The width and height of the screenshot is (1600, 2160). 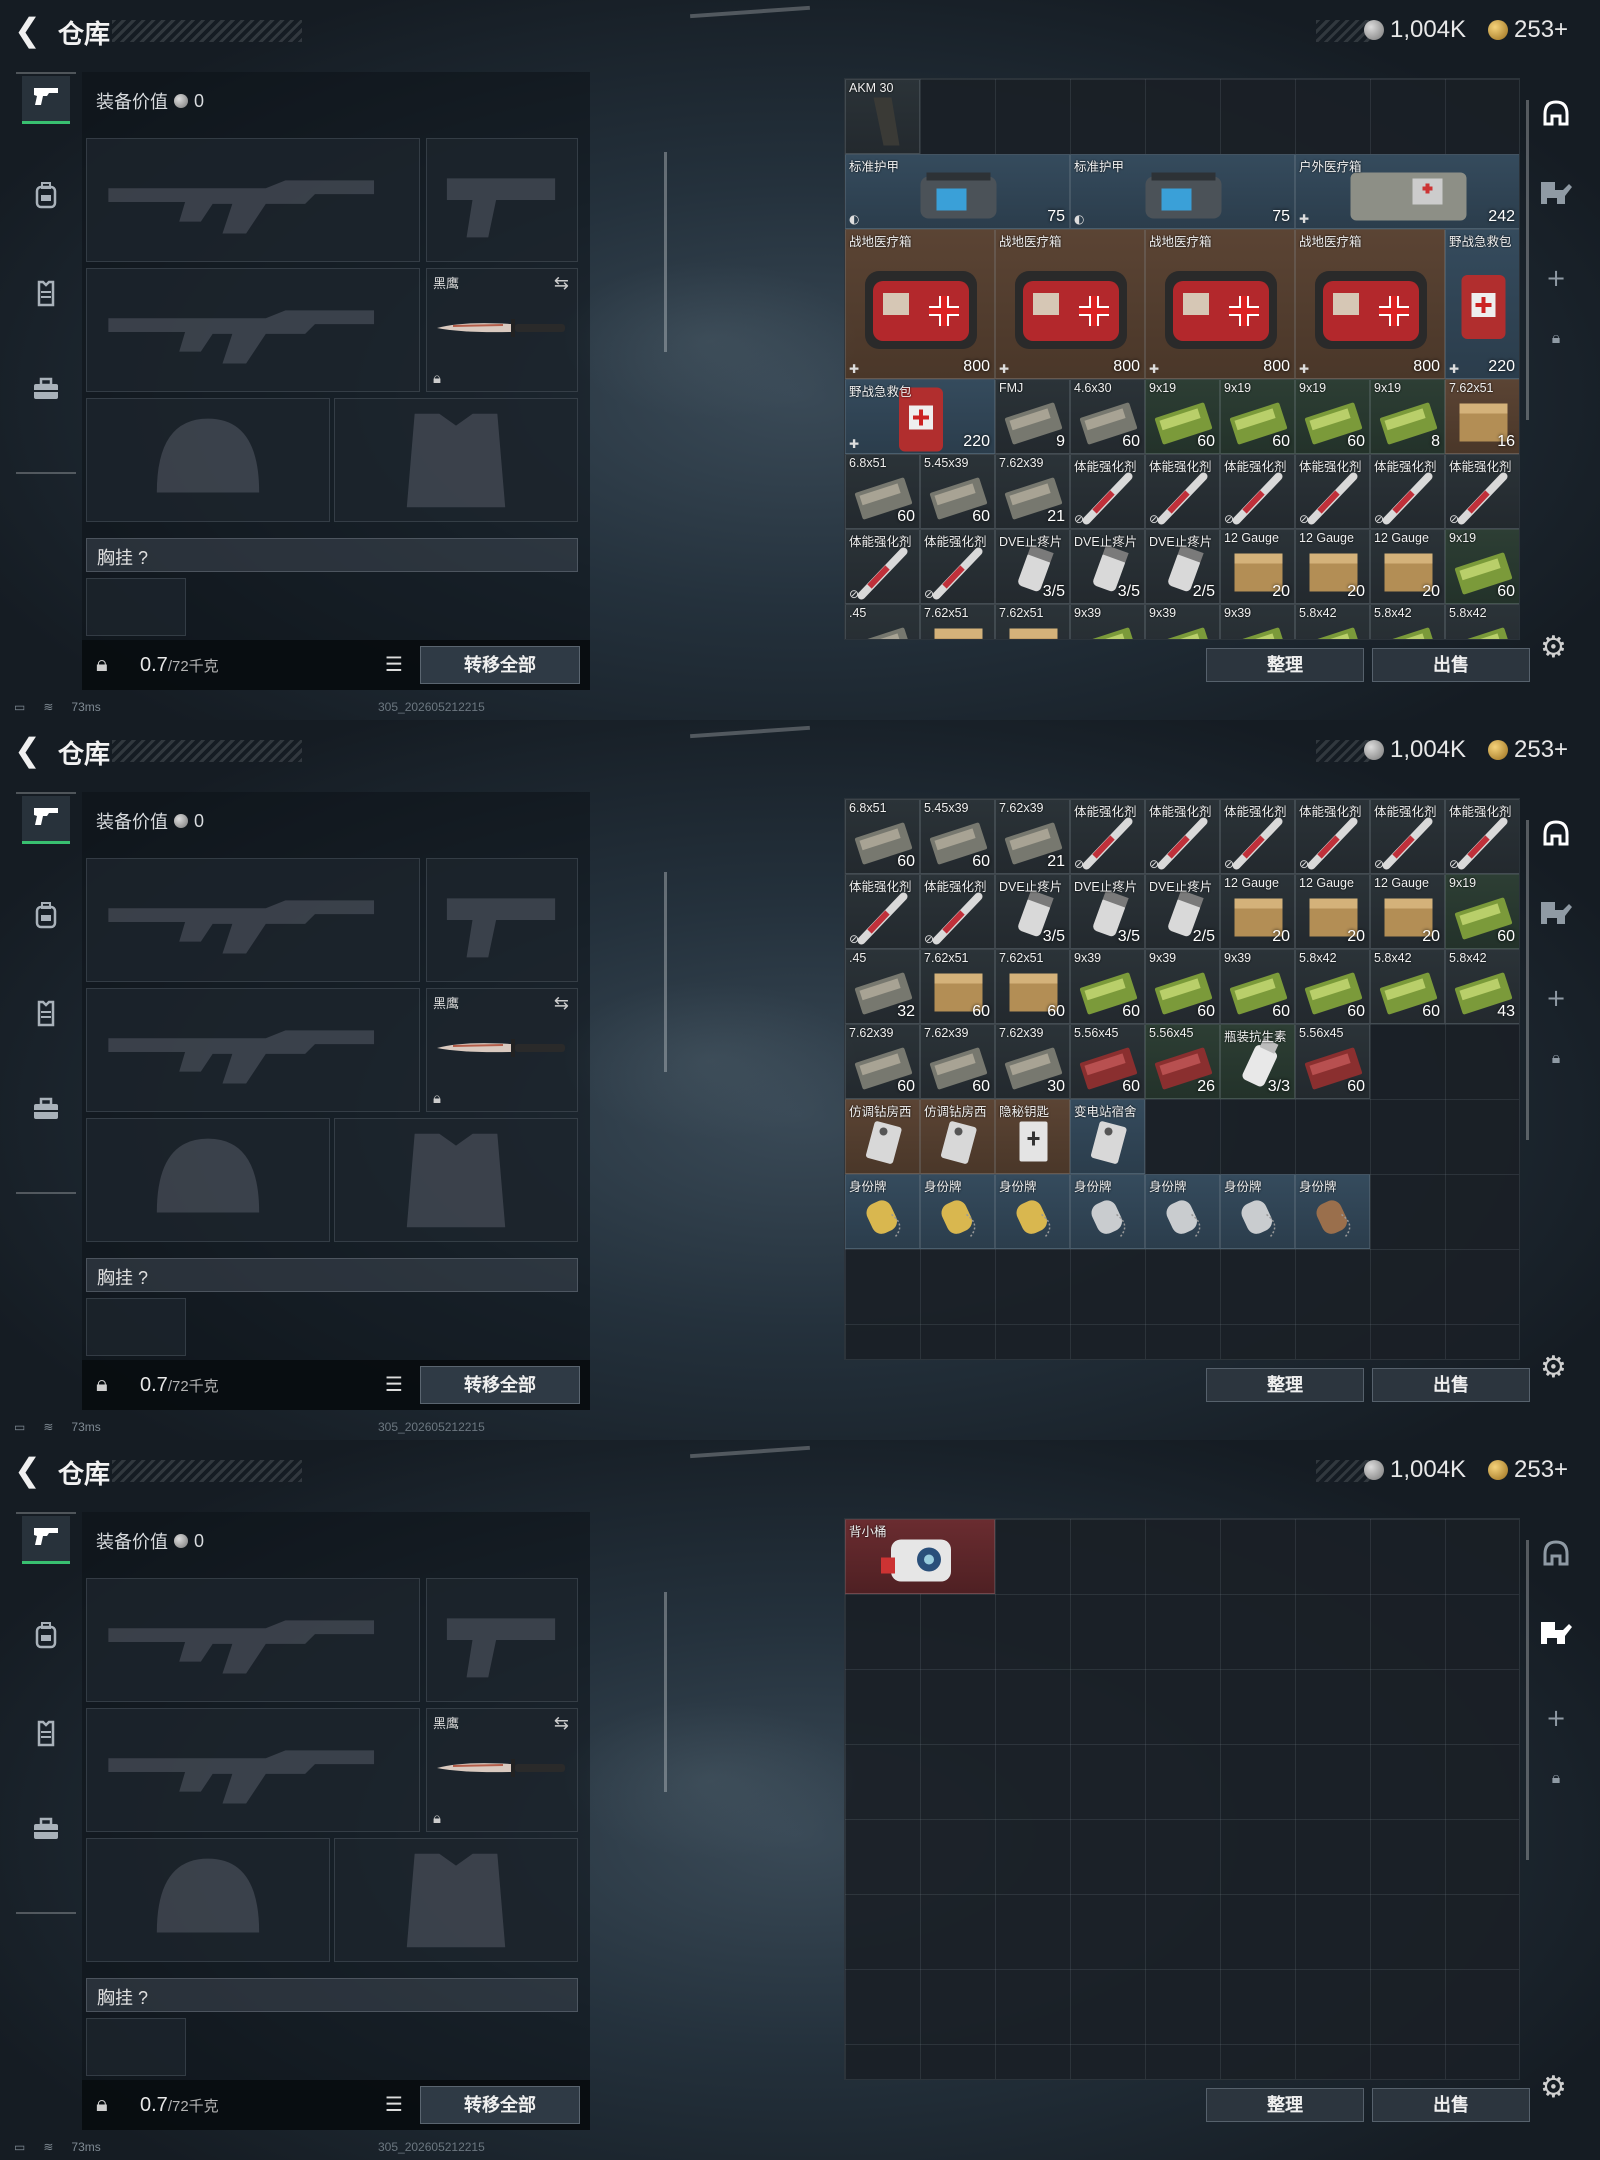 I want to click on sell-button: 出售, so click(x=1451, y=1385).